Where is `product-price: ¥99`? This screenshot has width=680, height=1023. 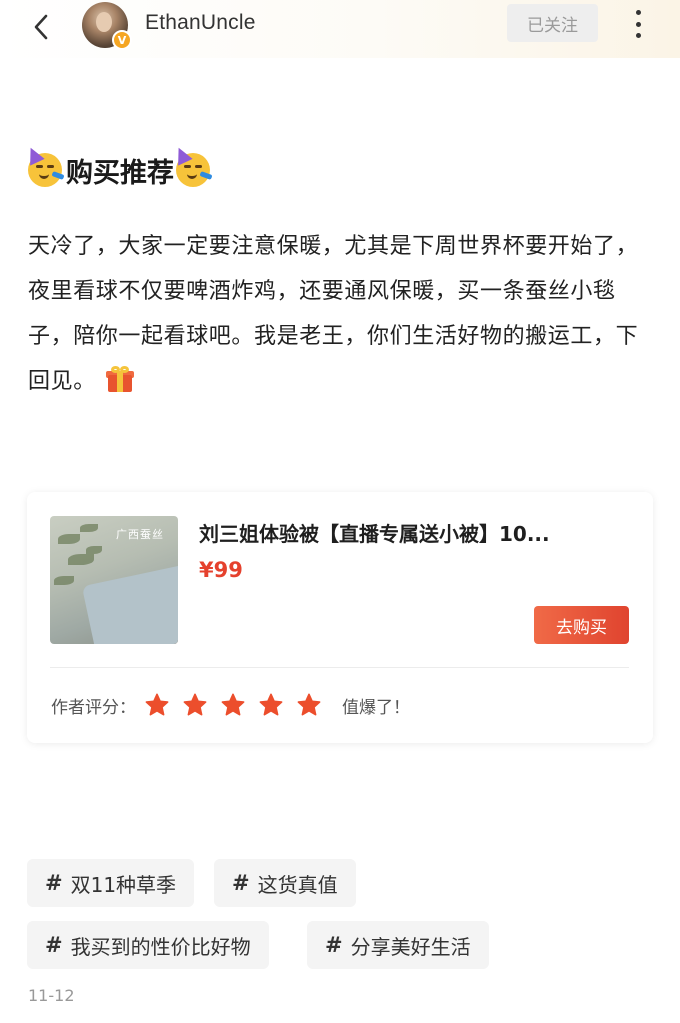
product-price: ¥99 is located at coordinates (221, 570).